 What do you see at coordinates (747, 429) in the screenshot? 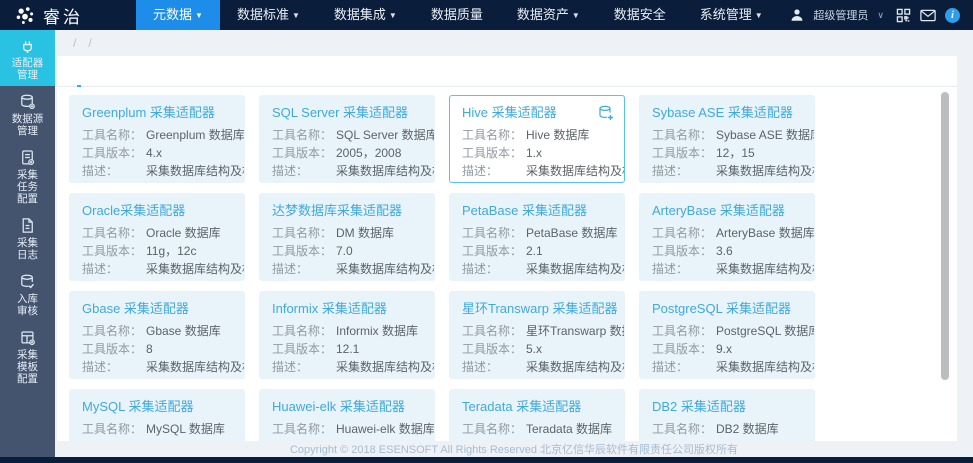
I see `tool-name-value: DB2 数据库` at bounding box center [747, 429].